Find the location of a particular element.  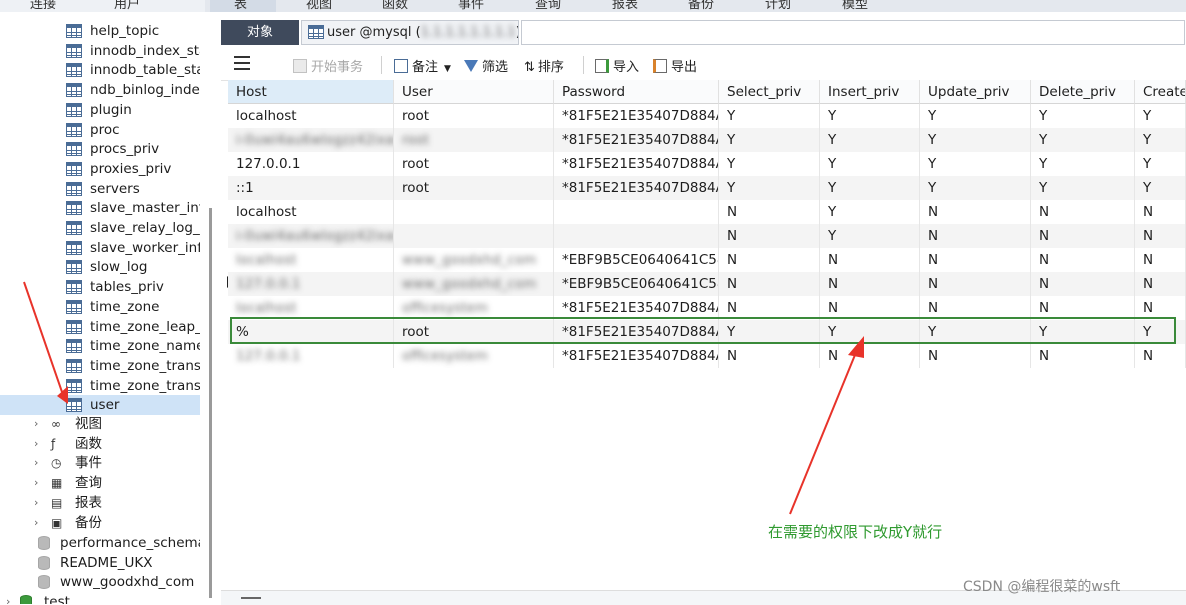

tree-table-item: help_topic is located at coordinates (100, 31).